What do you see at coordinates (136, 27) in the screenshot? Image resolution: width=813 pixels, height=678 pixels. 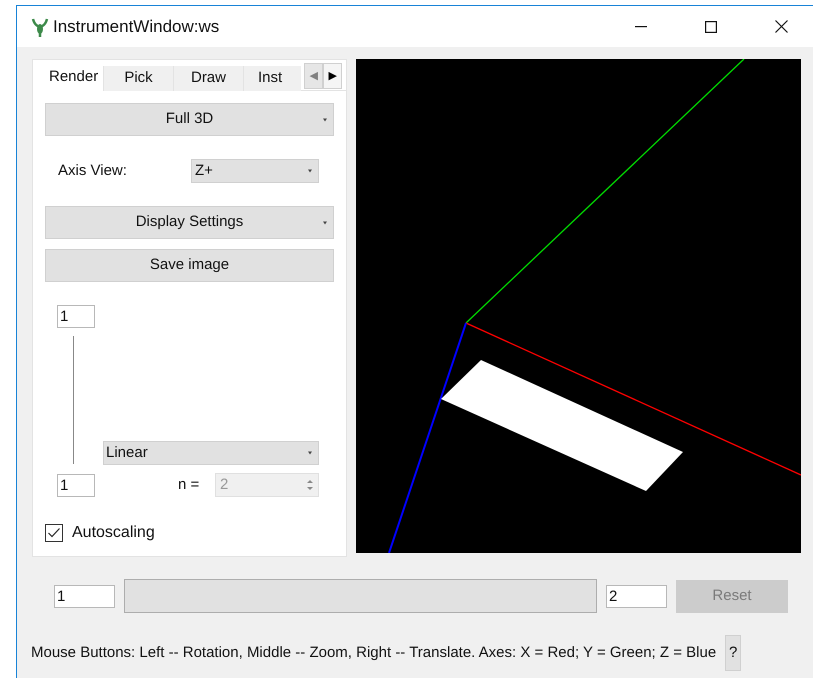 I see `window-title: InstrumentWindow:ws` at bounding box center [136, 27].